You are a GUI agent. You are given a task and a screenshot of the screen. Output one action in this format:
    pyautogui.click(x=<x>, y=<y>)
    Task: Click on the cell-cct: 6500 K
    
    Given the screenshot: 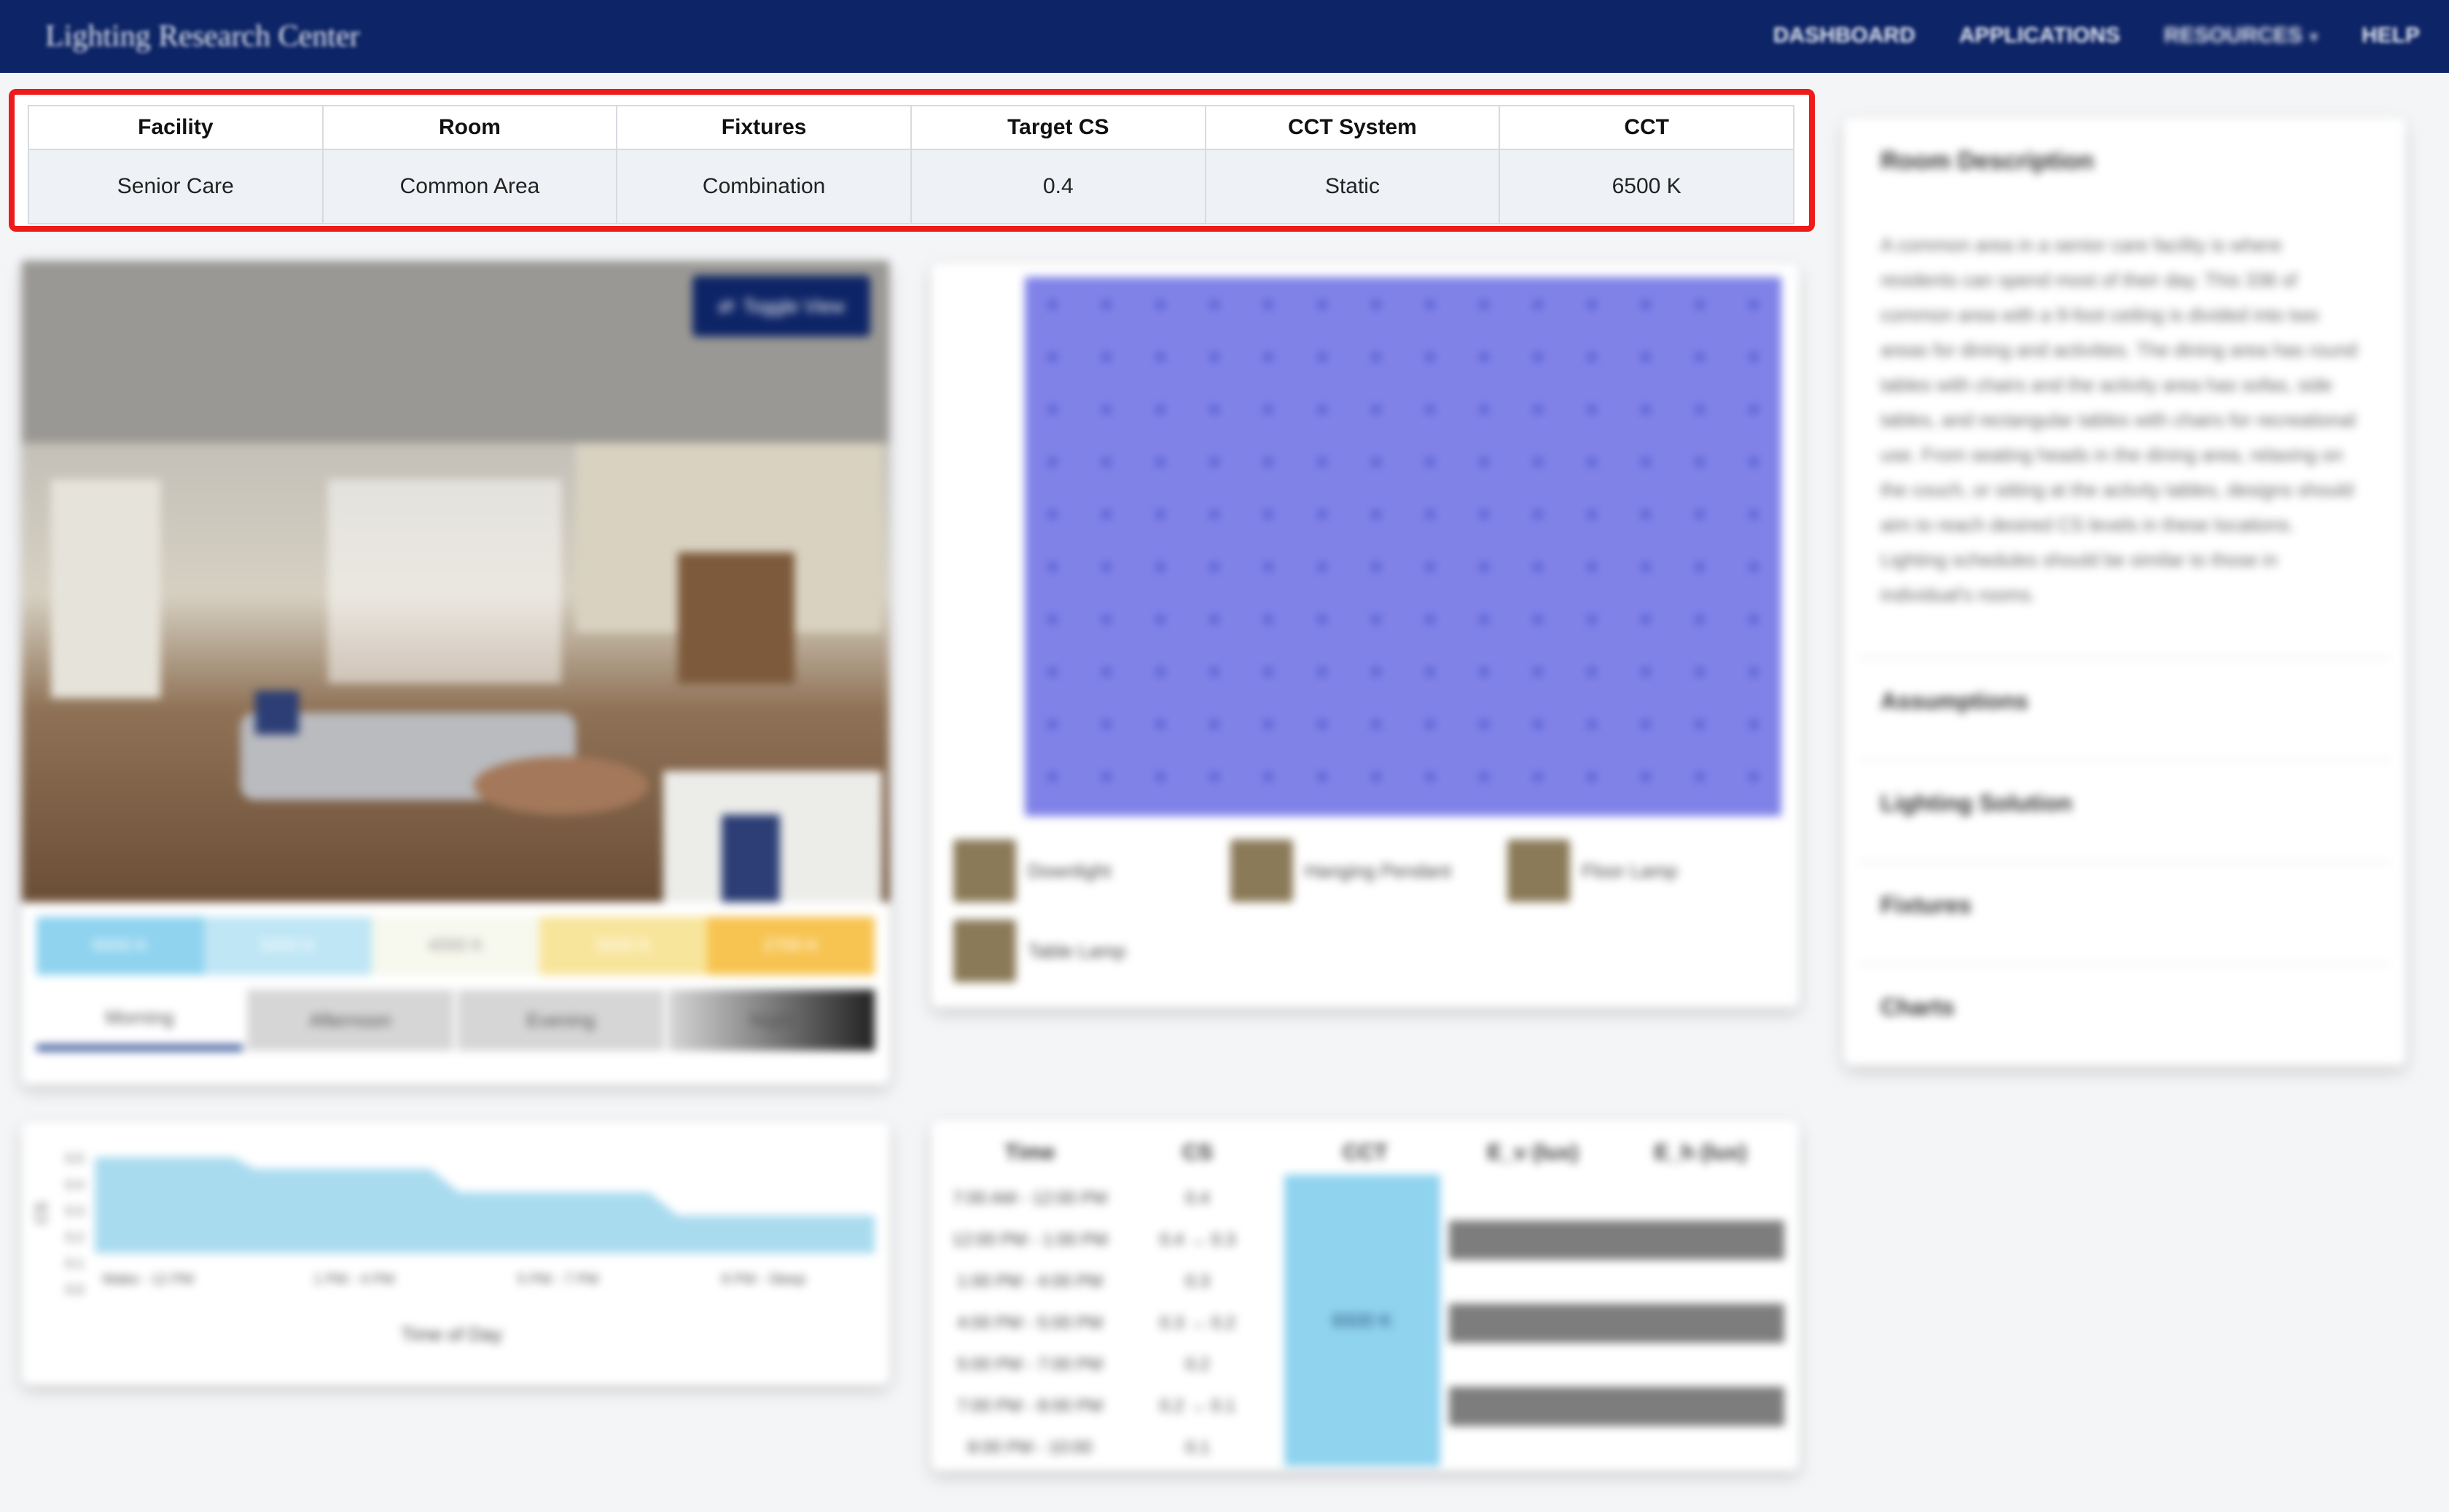 What is the action you would take?
    pyautogui.click(x=1646, y=187)
    